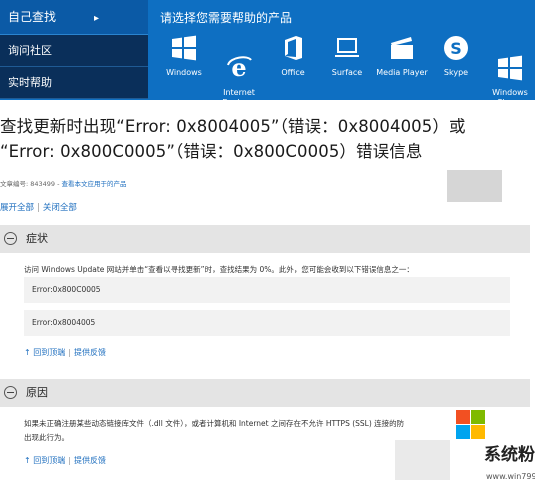  I want to click on applies-to-link: 查看本文应用于的产品, so click(94, 184).